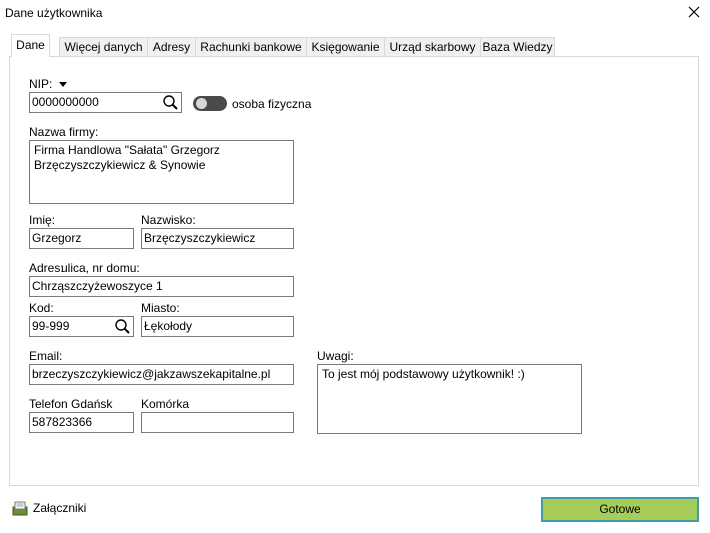 This screenshot has width=710, height=533. I want to click on close-button, so click(694, 13).